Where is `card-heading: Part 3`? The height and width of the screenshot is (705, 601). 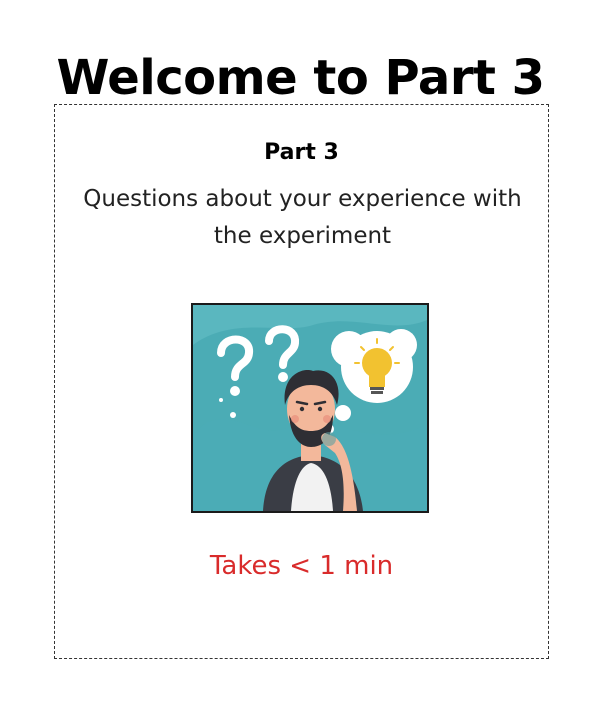
card-heading: Part 3 is located at coordinates (301, 152).